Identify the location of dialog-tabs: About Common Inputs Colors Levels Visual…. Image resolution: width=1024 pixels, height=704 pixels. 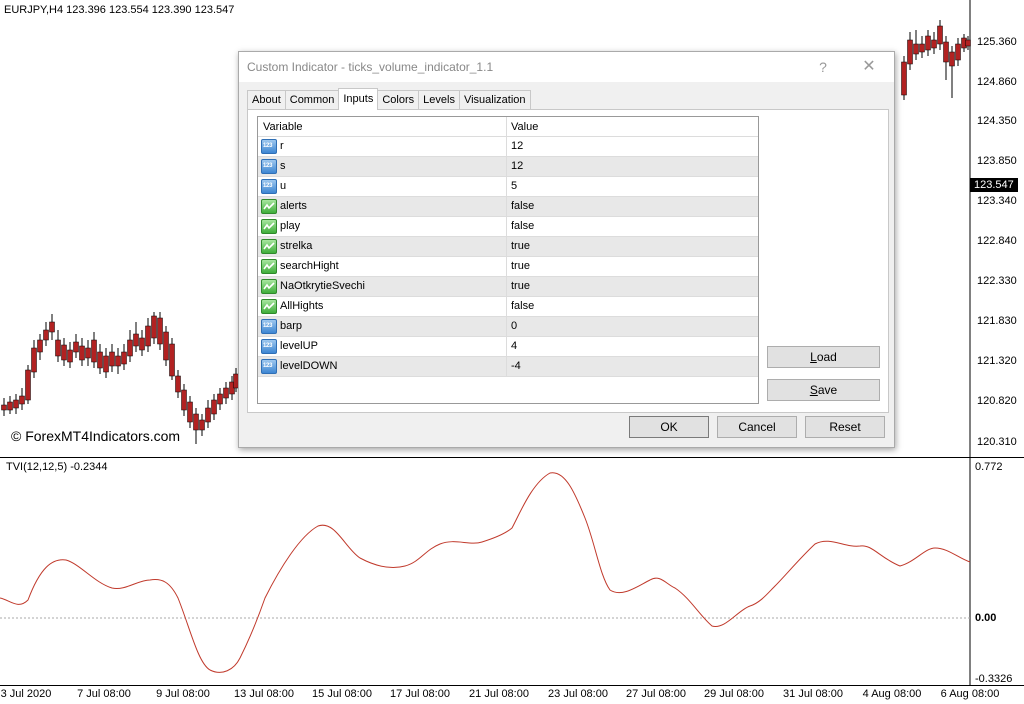
(389, 99).